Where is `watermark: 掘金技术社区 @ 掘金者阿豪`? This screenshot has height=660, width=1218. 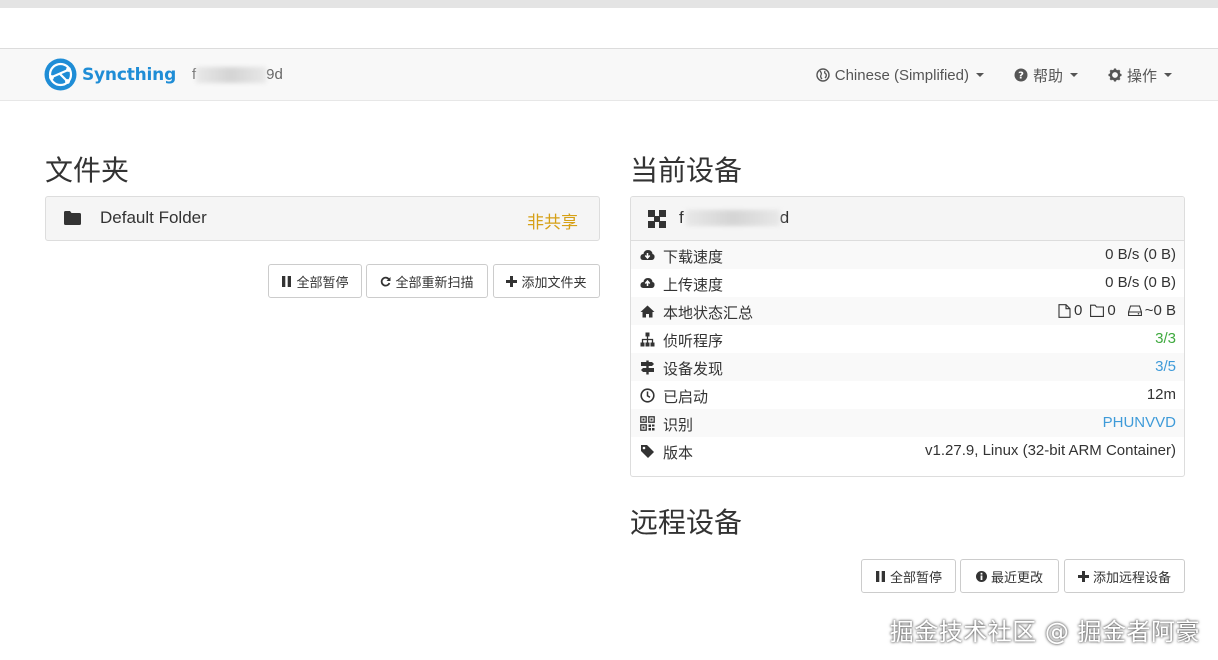
watermark: 掘金技术社区 @ 掘金者阿豪 is located at coordinates (1044, 632).